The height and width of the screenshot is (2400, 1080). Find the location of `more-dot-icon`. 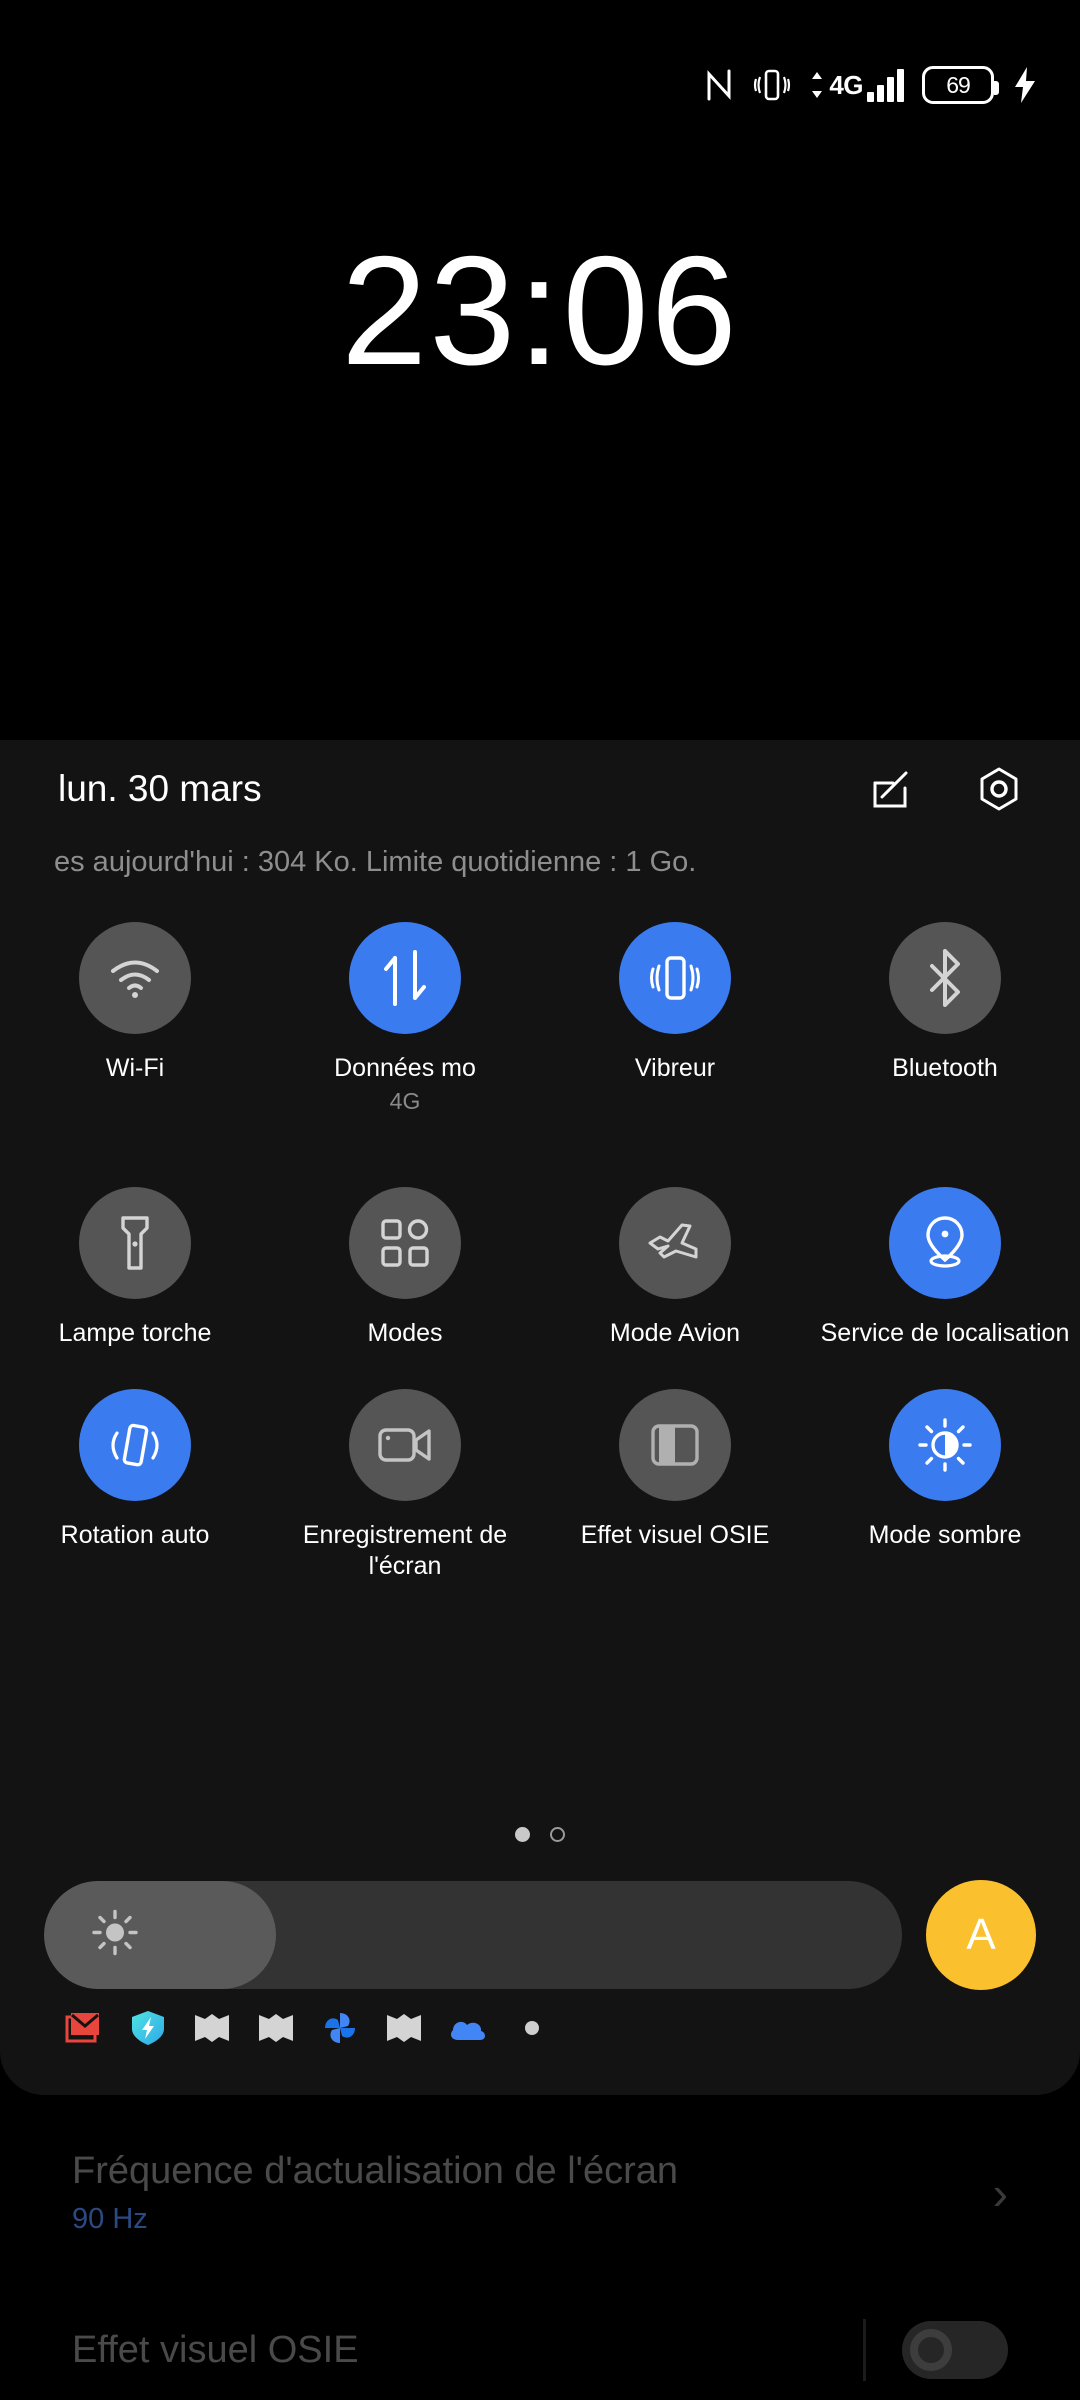

more-dot-icon is located at coordinates (532, 2028).